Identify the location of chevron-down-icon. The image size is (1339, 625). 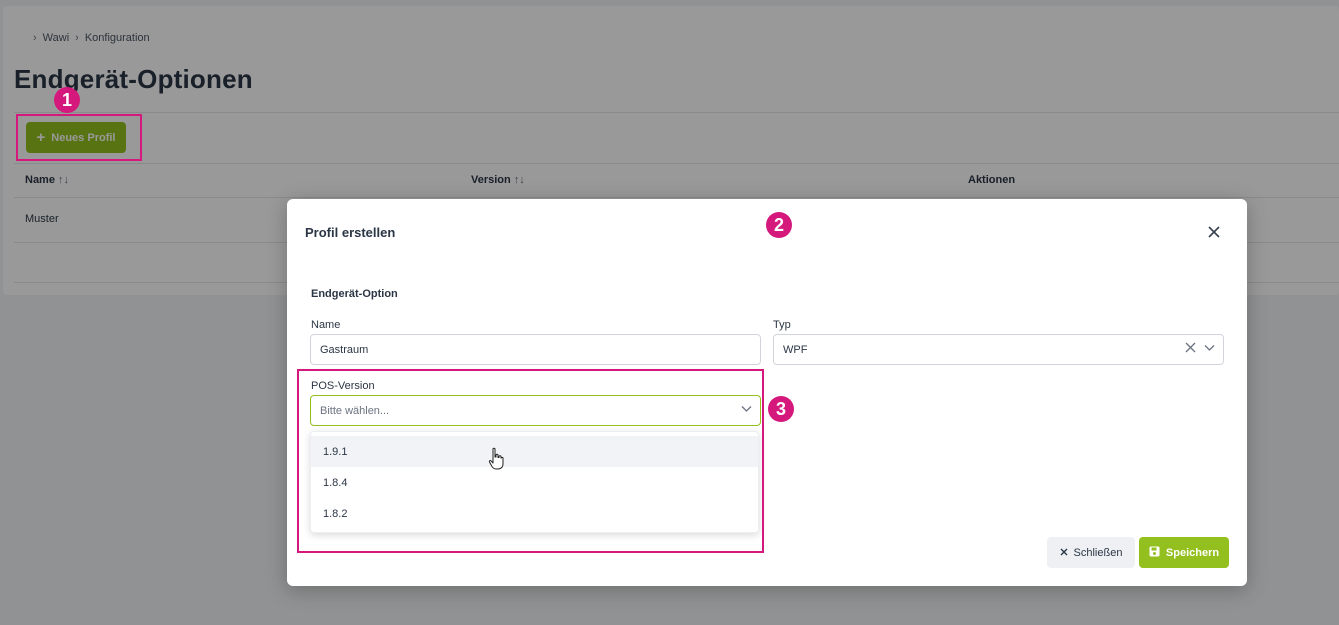
(1209, 348).